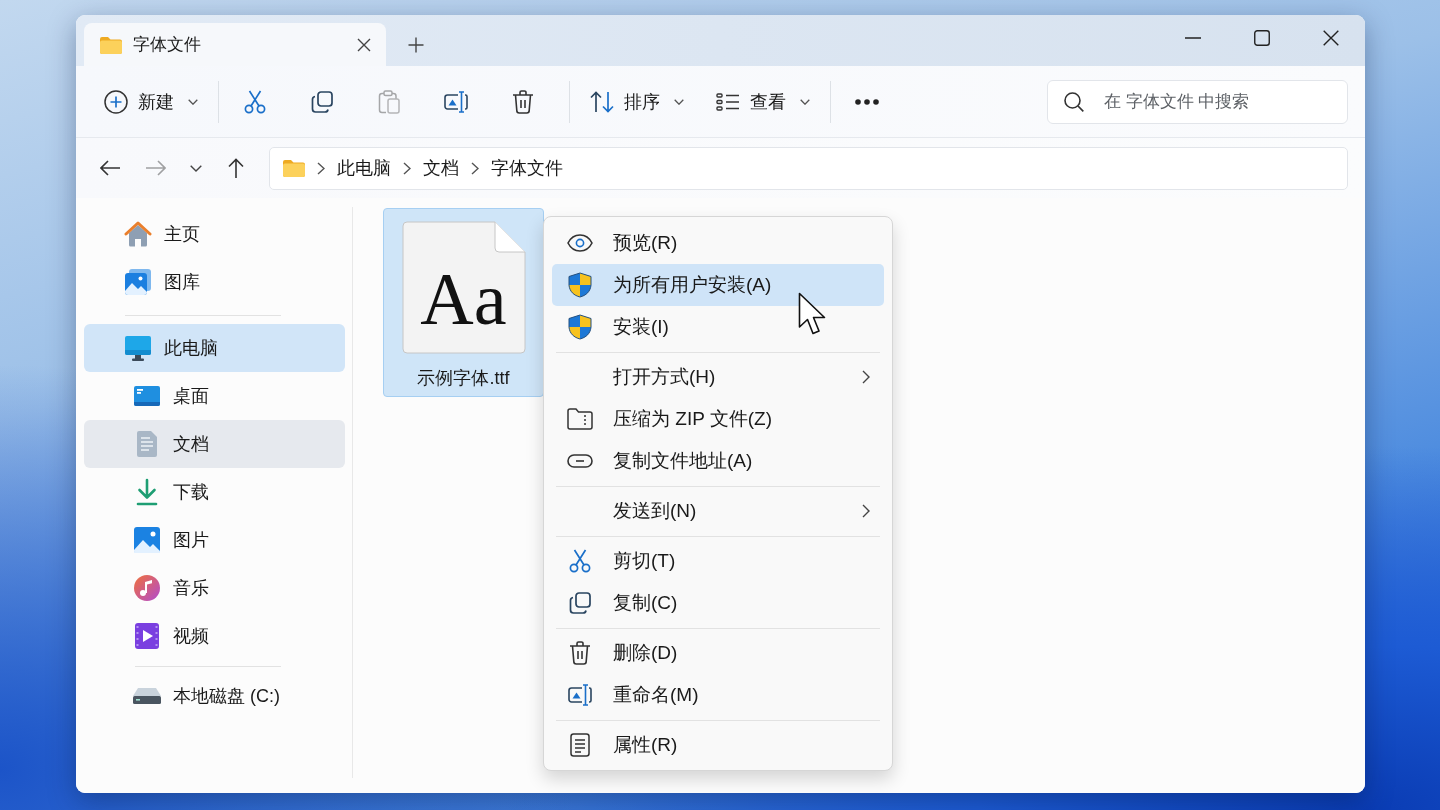 This screenshot has height=810, width=1440. What do you see at coordinates (147, 492) in the screenshot?
I see `download-icon` at bounding box center [147, 492].